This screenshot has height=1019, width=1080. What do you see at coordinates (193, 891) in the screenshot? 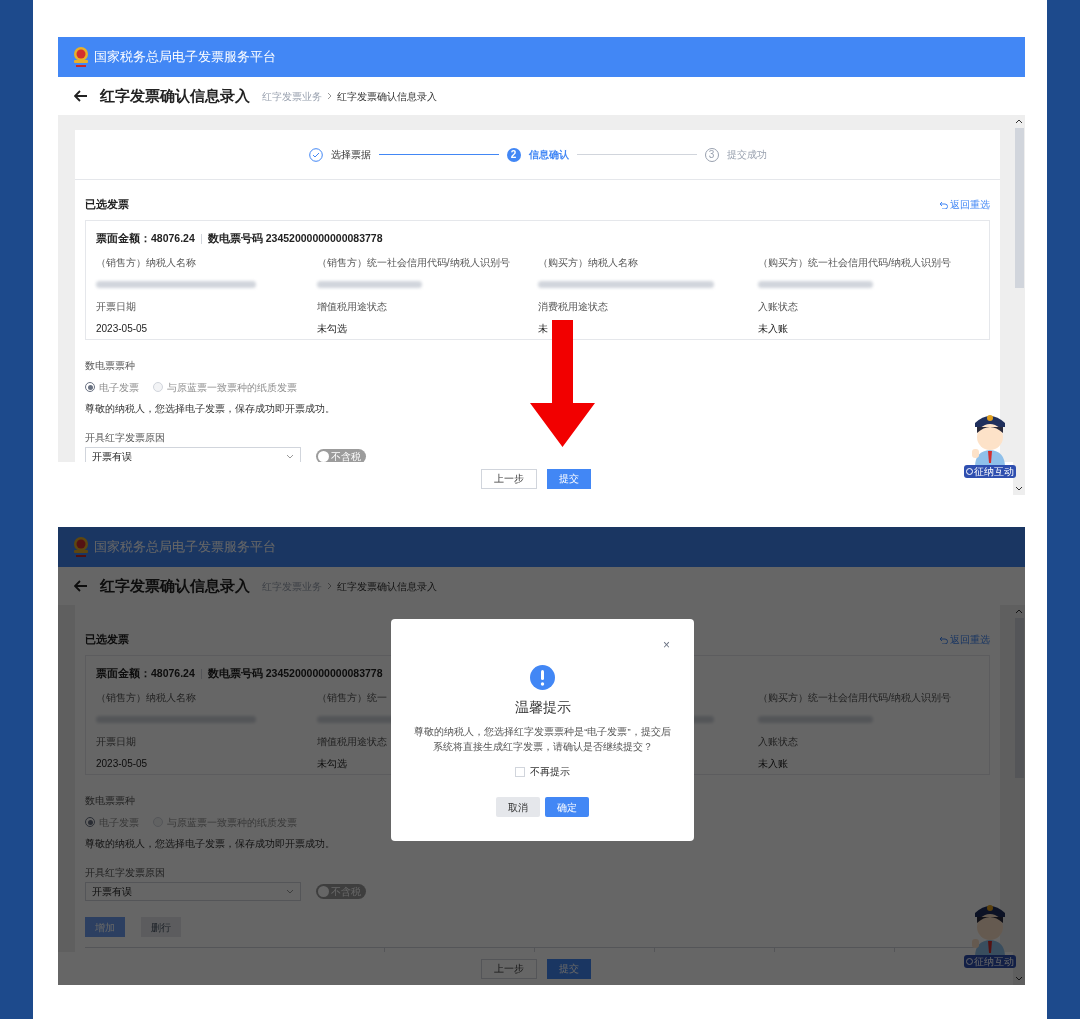
I see `reason-select: 开票有误` at bounding box center [193, 891].